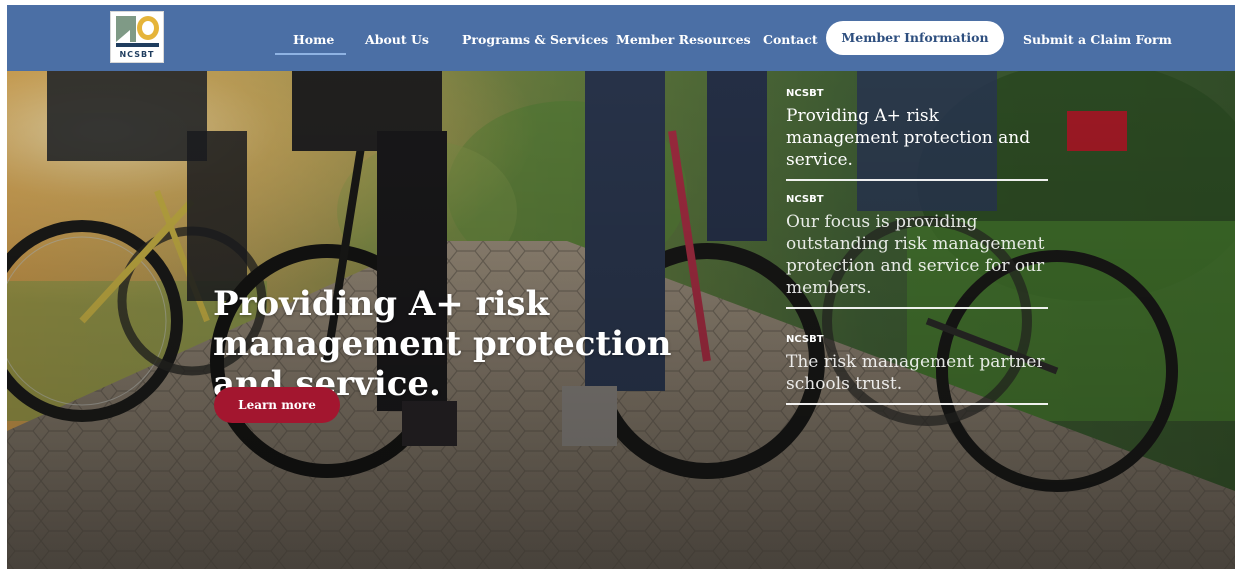 The width and height of the screenshot is (1235, 569). What do you see at coordinates (915, 38) in the screenshot?
I see `member-information-button: Member Information` at bounding box center [915, 38].